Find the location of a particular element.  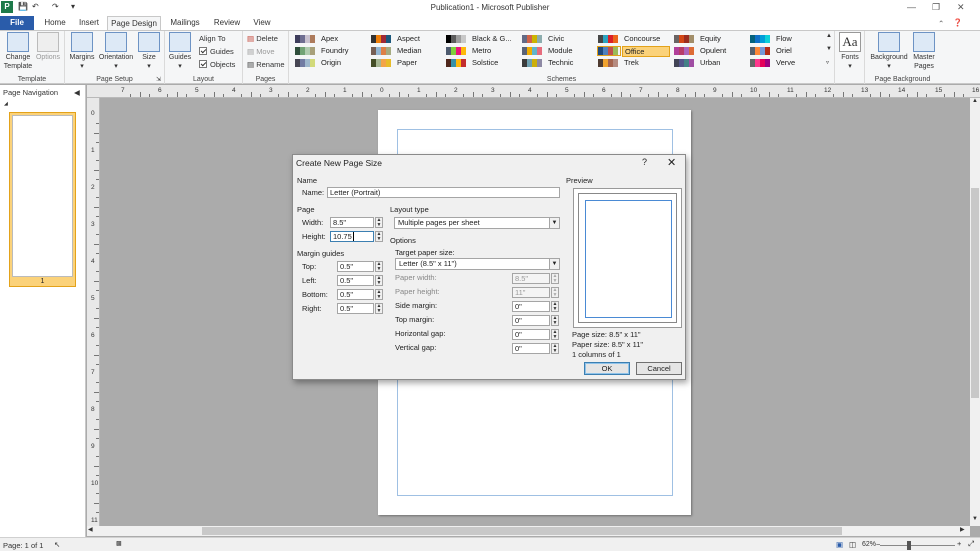

scheme-item: Verve is located at coordinates (798, 63).